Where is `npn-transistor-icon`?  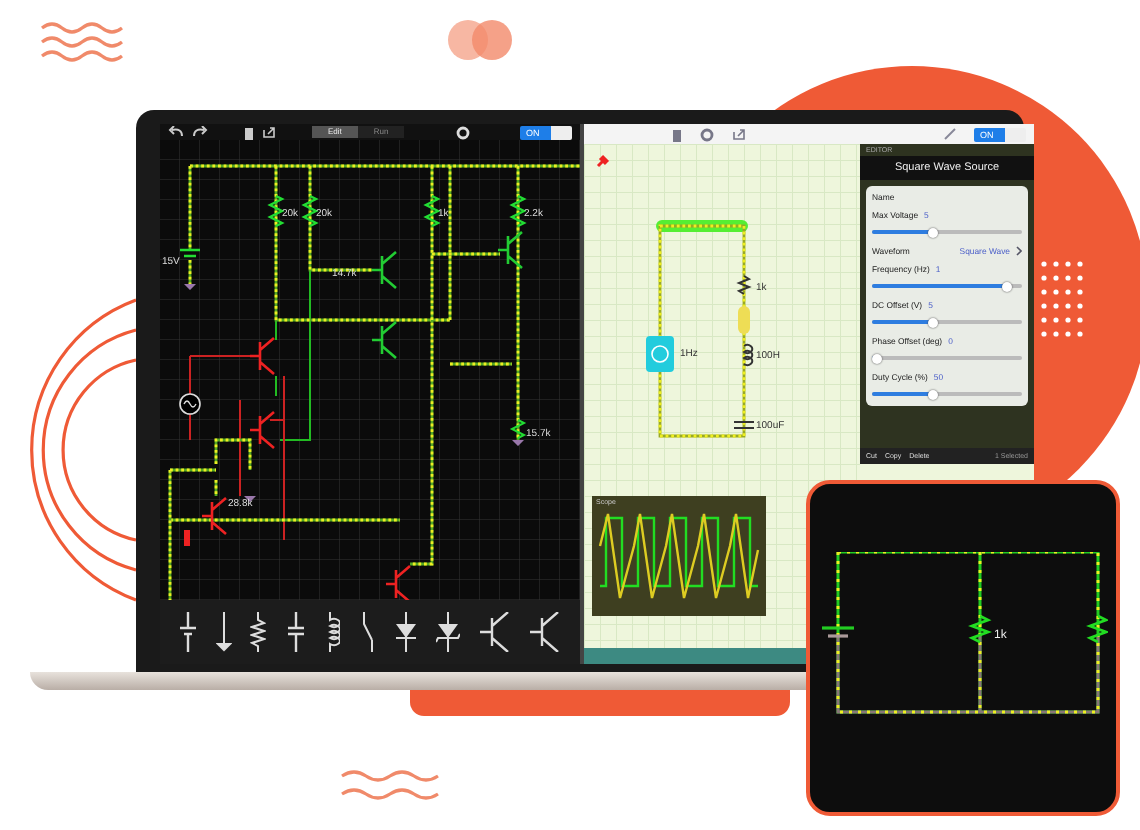
npn-transistor-icon is located at coordinates (495, 632).